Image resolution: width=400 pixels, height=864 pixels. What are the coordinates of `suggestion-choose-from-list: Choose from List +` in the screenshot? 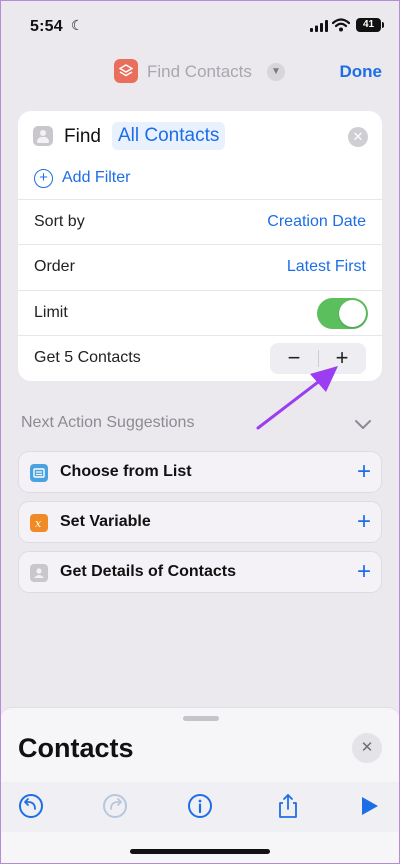 It's located at (200, 472).